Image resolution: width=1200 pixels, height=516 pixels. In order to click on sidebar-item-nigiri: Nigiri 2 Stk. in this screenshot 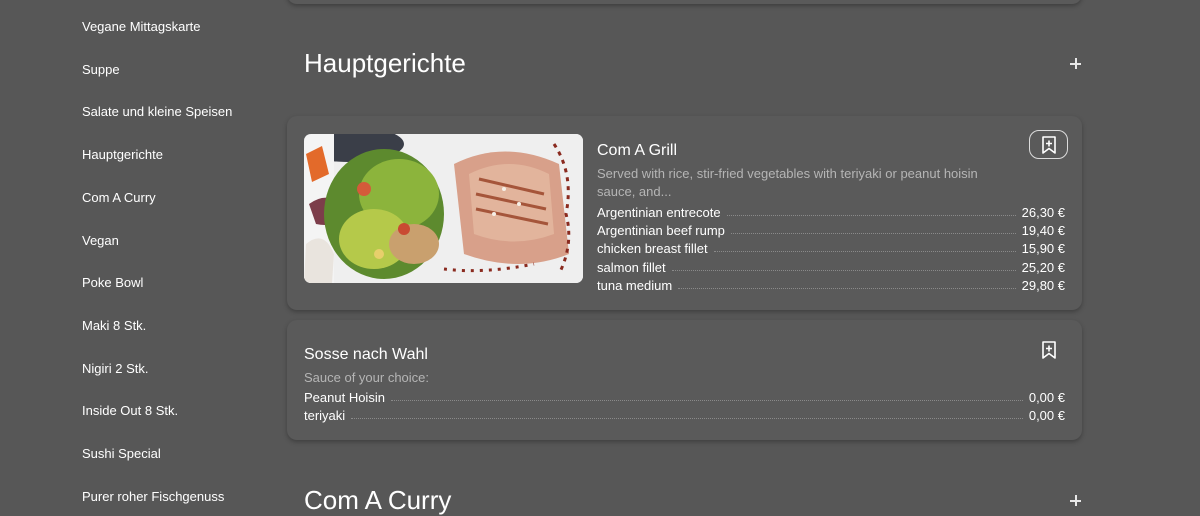, I will do `click(115, 368)`.